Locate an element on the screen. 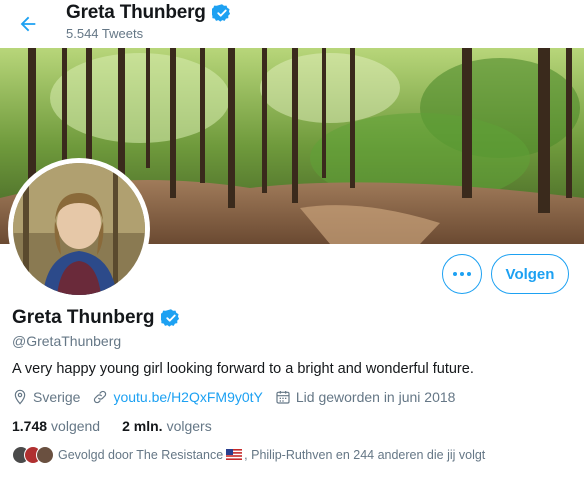 Image resolution: width=584 pixels, height=499 pixels. location-item: Sverige is located at coordinates (46, 397).